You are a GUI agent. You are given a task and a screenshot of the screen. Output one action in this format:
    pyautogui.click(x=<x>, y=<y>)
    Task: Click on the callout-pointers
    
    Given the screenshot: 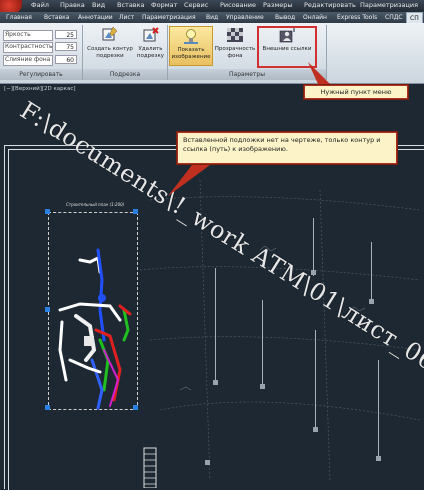 What is the action you would take?
    pyautogui.click(x=249, y=129)
    